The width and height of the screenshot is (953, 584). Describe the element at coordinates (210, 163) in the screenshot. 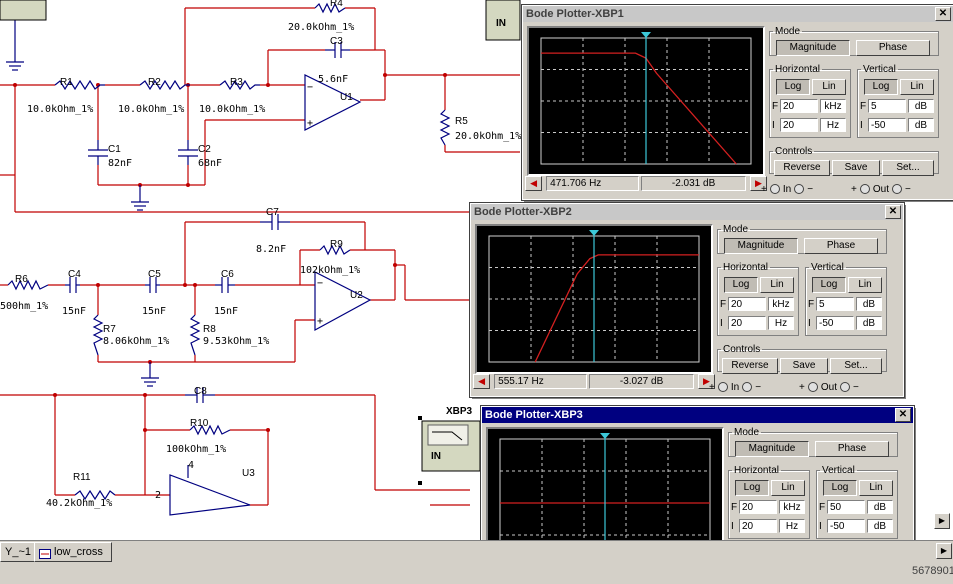

I see `component-value-c2: 68nF` at that location.